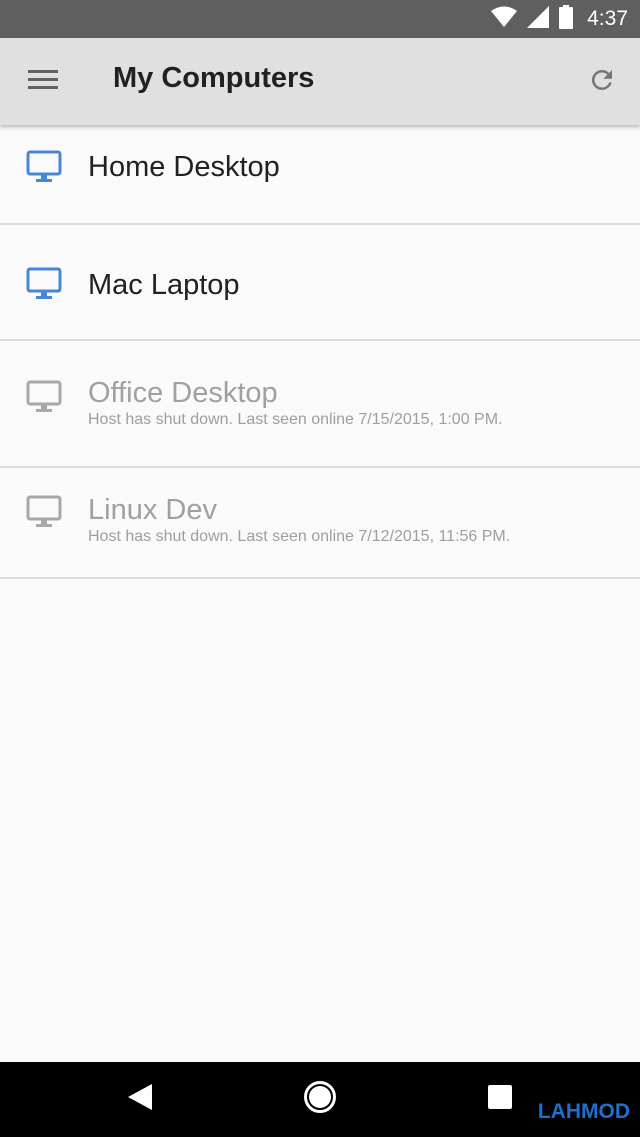  I want to click on host-name: Office Desktop, so click(183, 393).